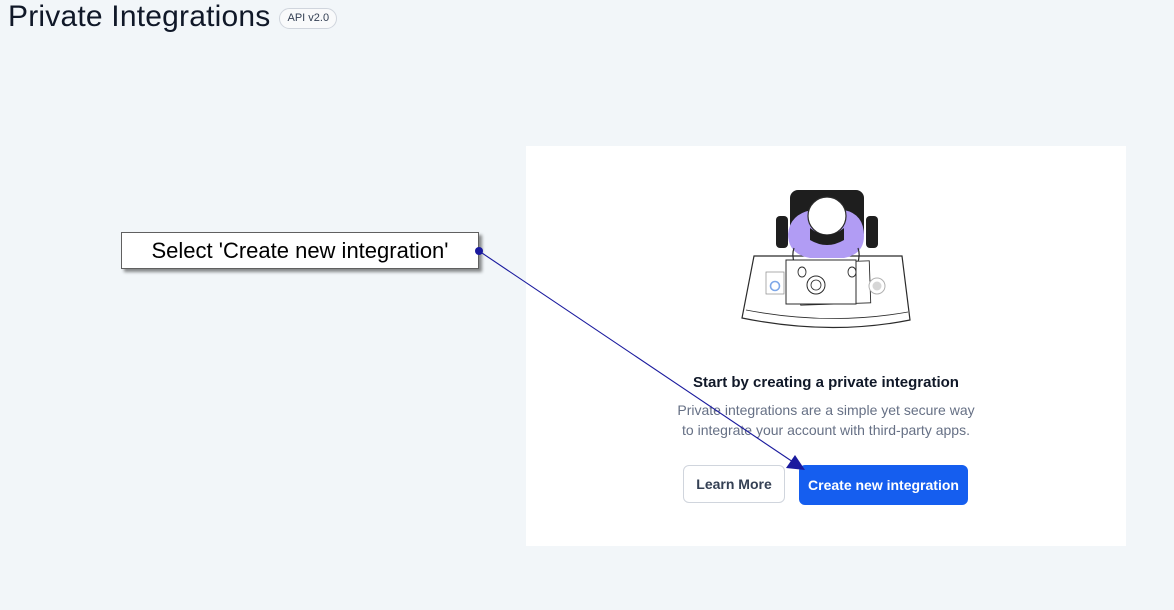  Describe the element at coordinates (308, 18) in the screenshot. I see `api-version-badge: API v2.0` at that location.